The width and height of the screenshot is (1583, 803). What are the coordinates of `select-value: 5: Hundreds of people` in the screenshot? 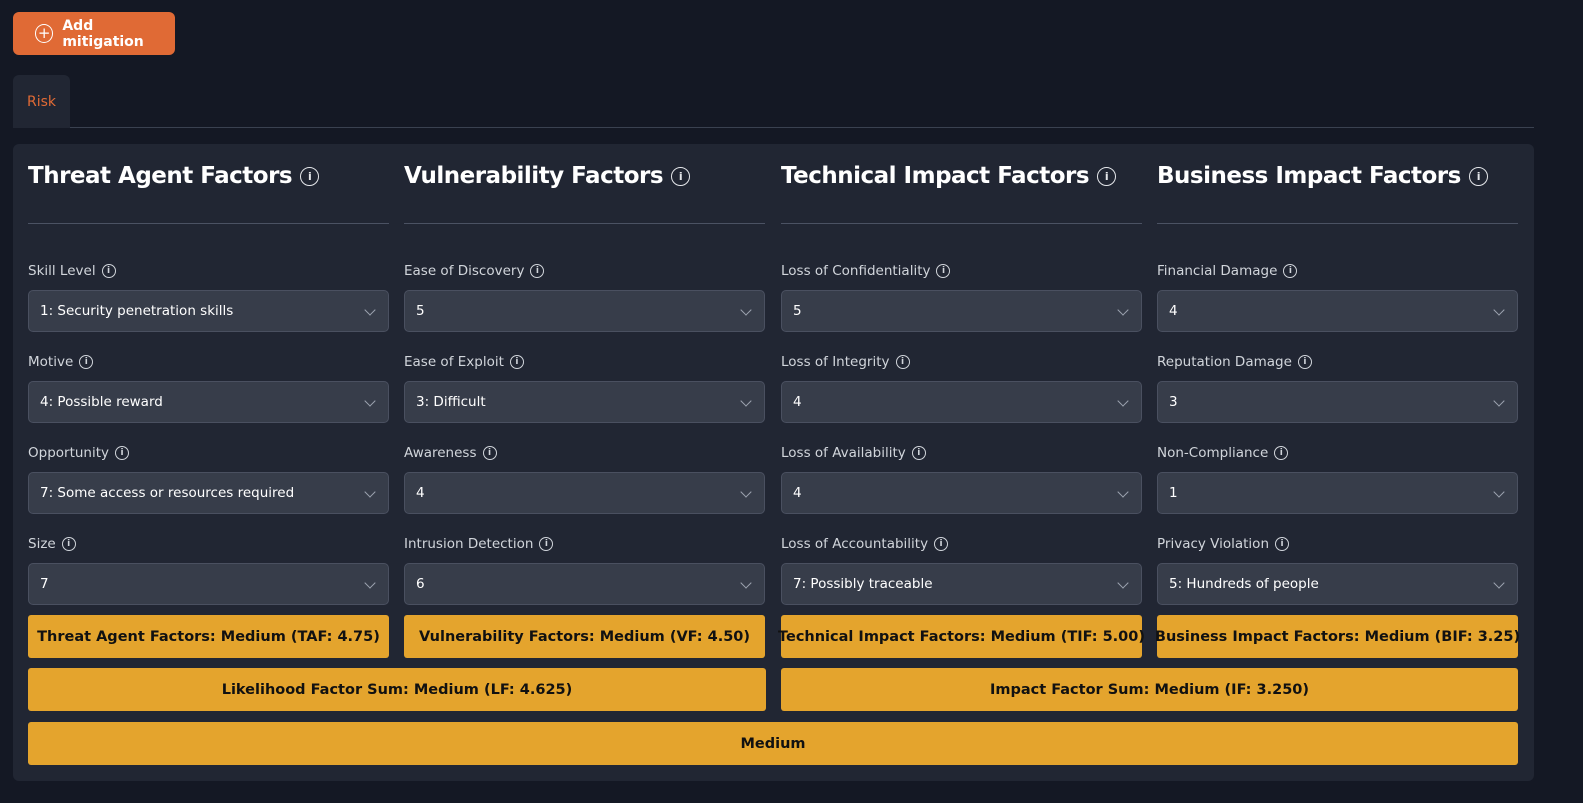 It's located at (1244, 584).